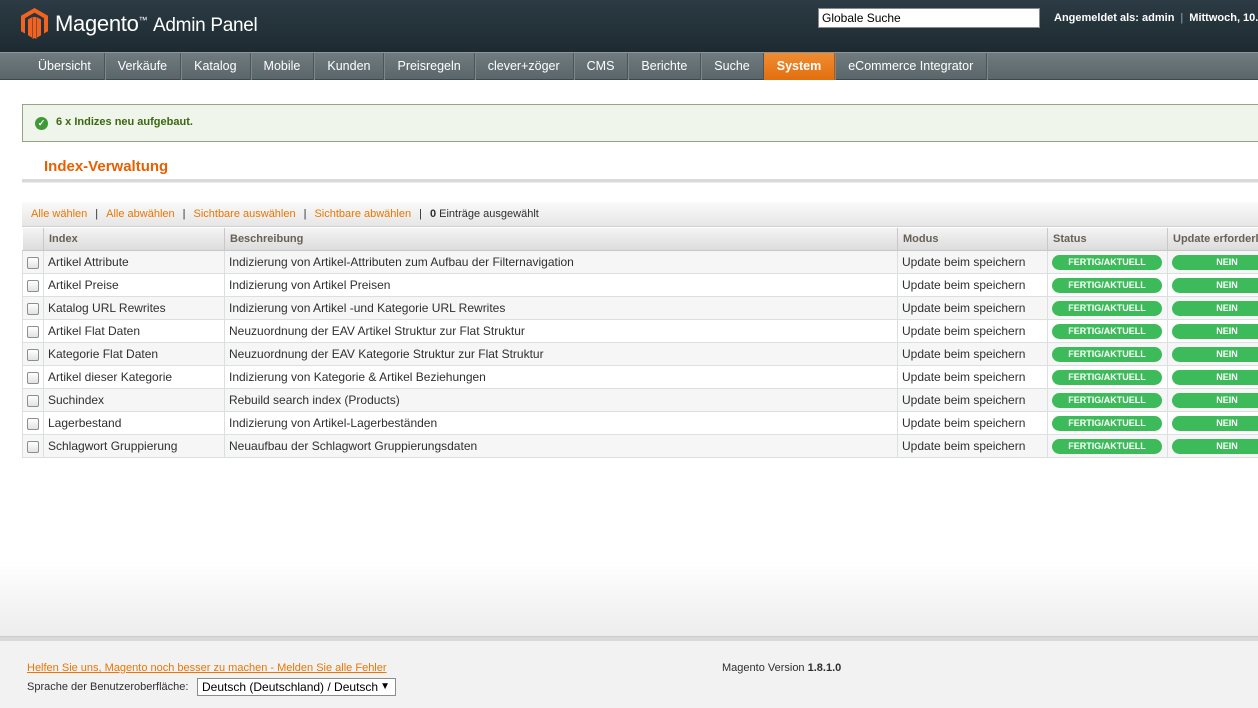 The width and height of the screenshot is (1258, 708). Describe the element at coordinates (524, 66) in the screenshot. I see `nav-item-clever-zoeger: clever+zöger` at that location.